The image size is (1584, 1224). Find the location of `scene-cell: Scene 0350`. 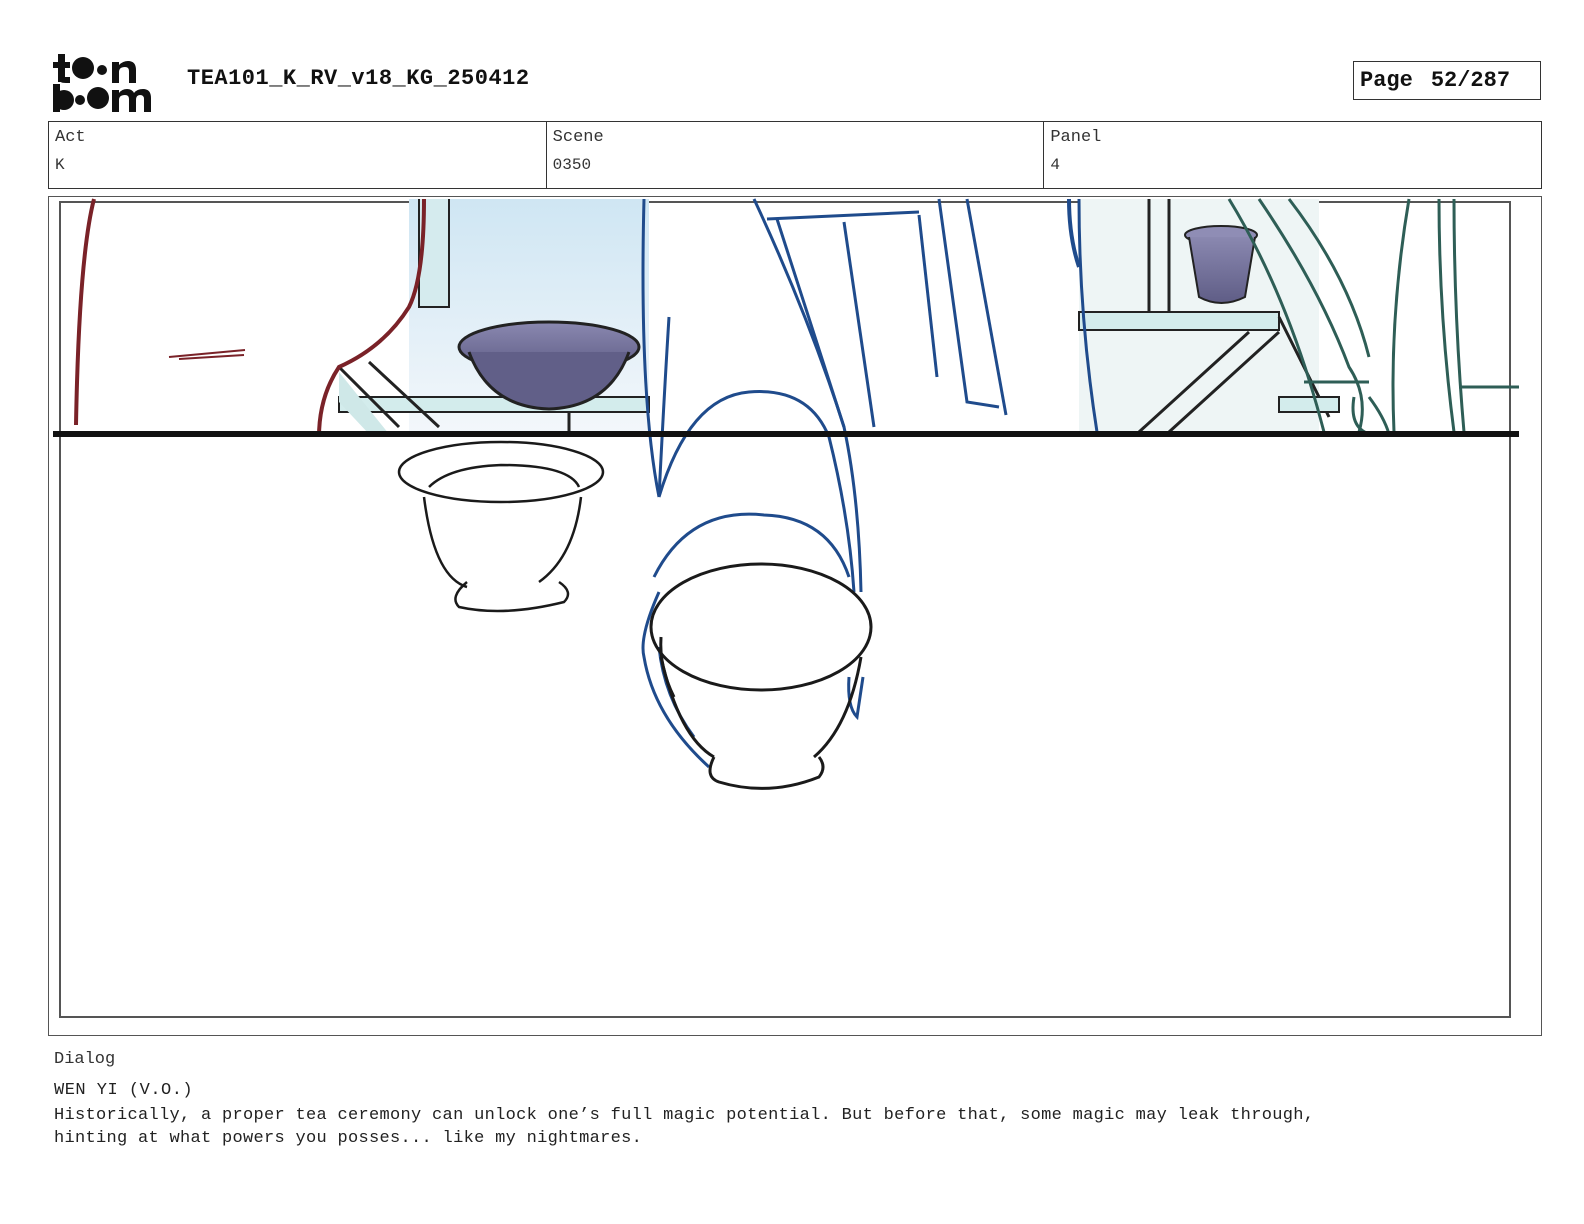

scene-cell: Scene 0350 is located at coordinates (796, 155).